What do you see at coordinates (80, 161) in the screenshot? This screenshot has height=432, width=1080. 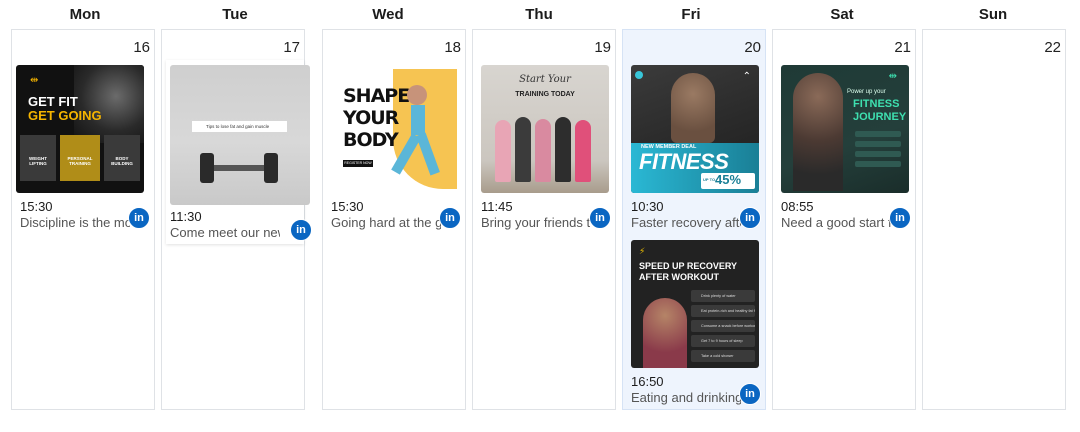 I see `service-label: PERSONAL TRAINING` at bounding box center [80, 161].